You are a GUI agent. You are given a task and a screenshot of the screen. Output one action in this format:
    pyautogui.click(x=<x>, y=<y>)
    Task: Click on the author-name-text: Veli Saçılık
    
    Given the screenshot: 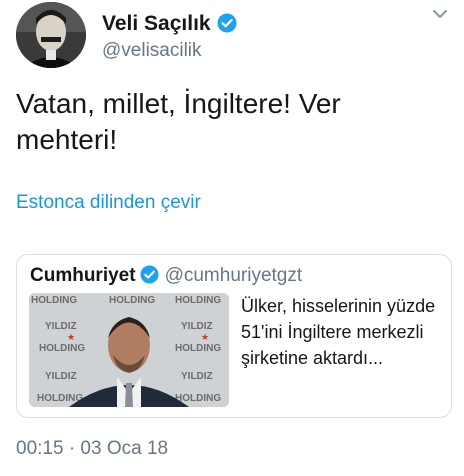 What is the action you would take?
    pyautogui.click(x=156, y=23)
    